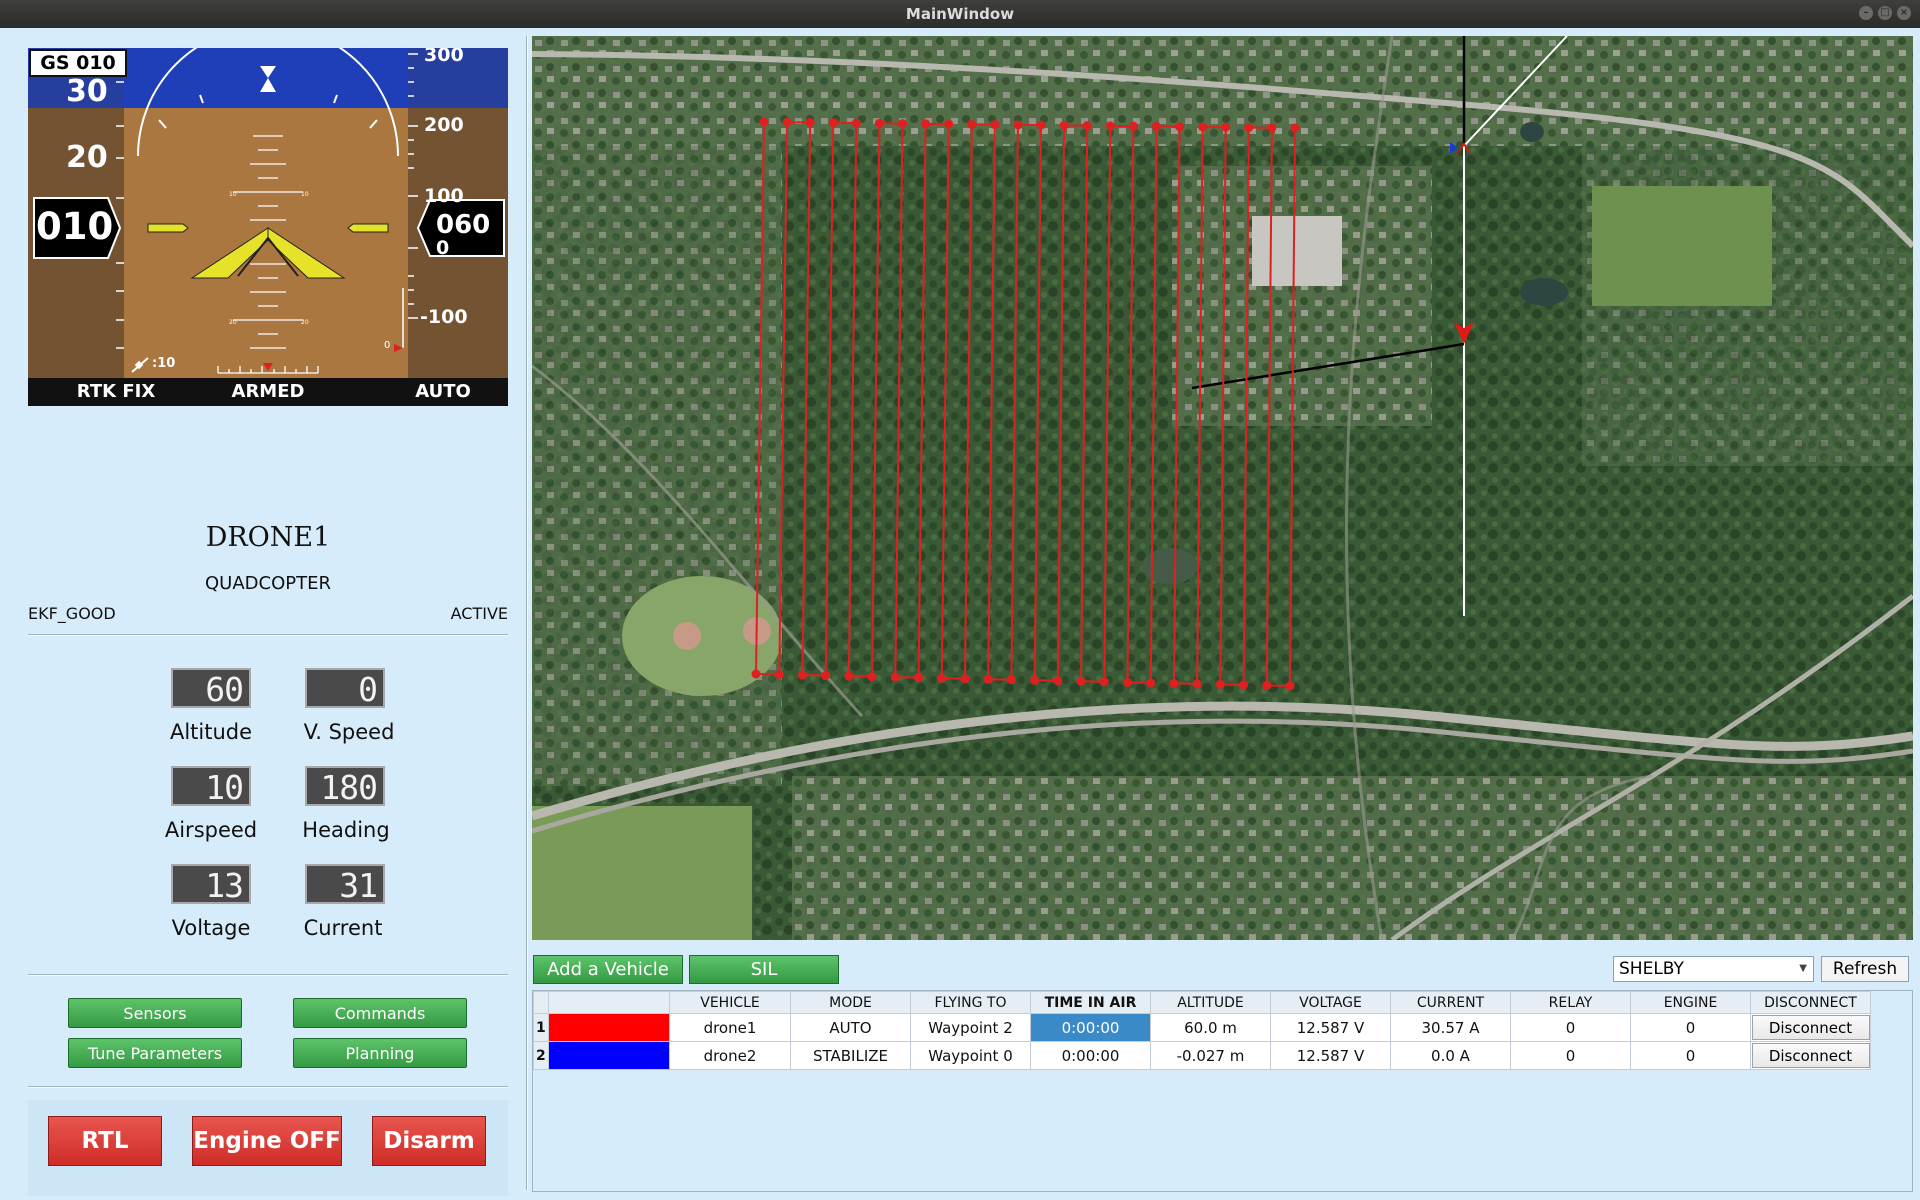 This screenshot has width=1920, height=1200. I want to click on cell-mode: AUTO, so click(850, 1027).